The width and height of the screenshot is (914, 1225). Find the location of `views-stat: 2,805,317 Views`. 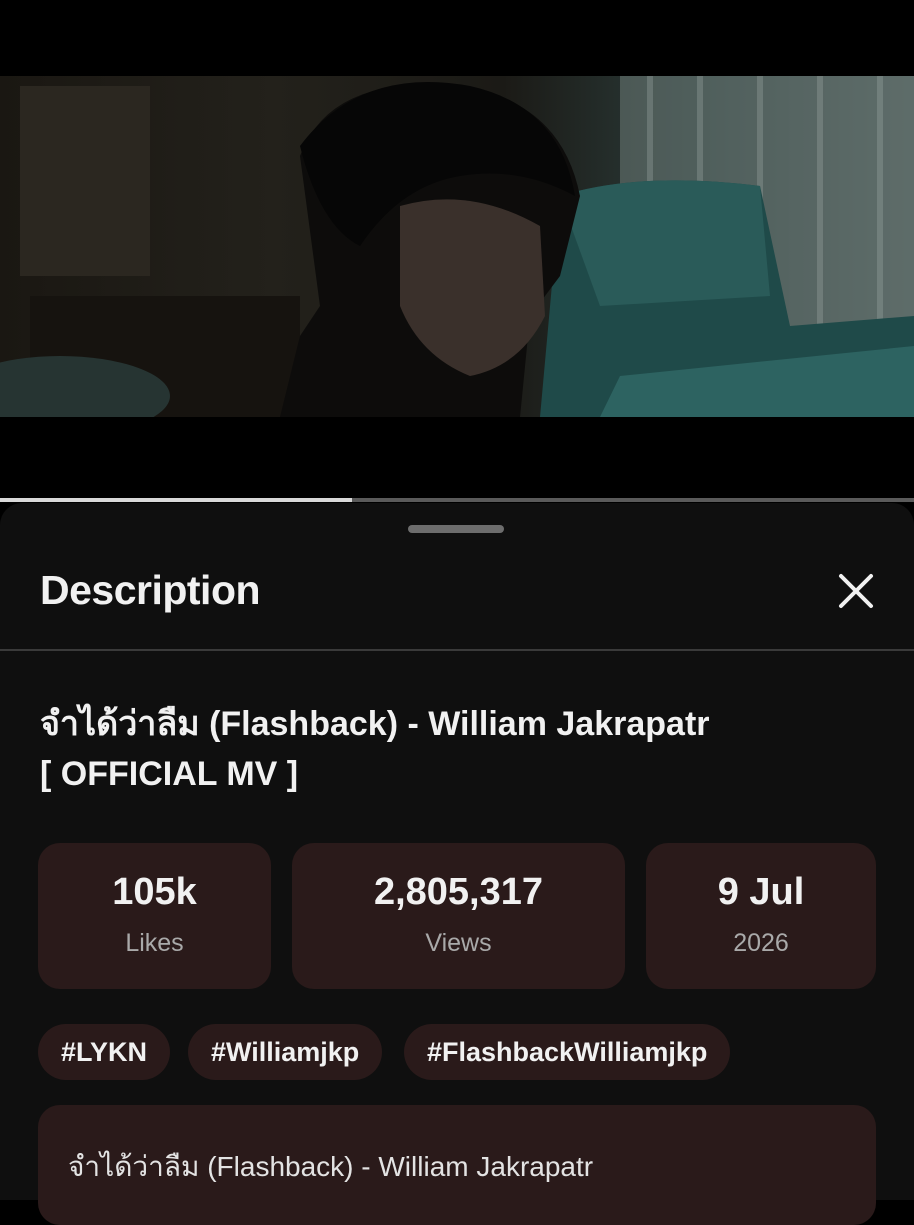

views-stat: 2,805,317 Views is located at coordinates (458, 916).